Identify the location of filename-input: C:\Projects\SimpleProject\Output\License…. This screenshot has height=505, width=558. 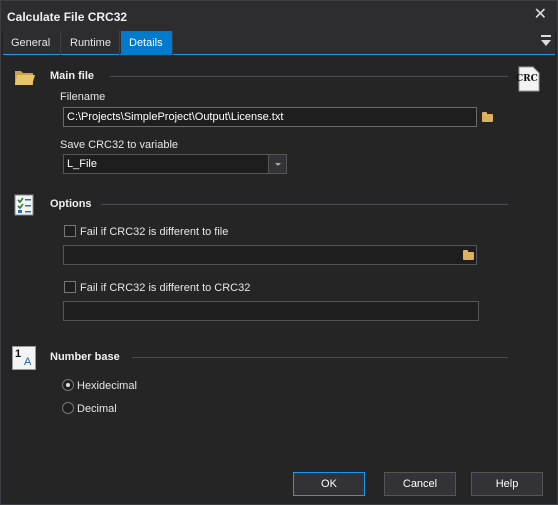
(270, 117).